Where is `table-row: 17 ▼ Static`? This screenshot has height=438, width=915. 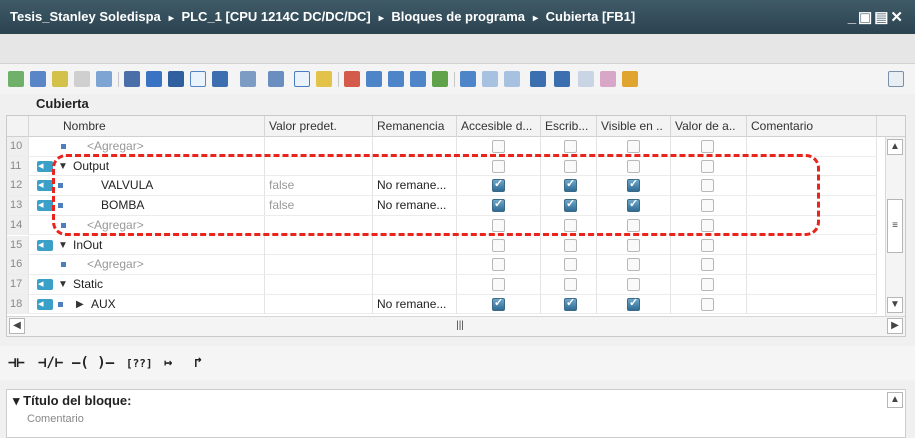
table-row: 17 ▼ Static is located at coordinates (442, 284).